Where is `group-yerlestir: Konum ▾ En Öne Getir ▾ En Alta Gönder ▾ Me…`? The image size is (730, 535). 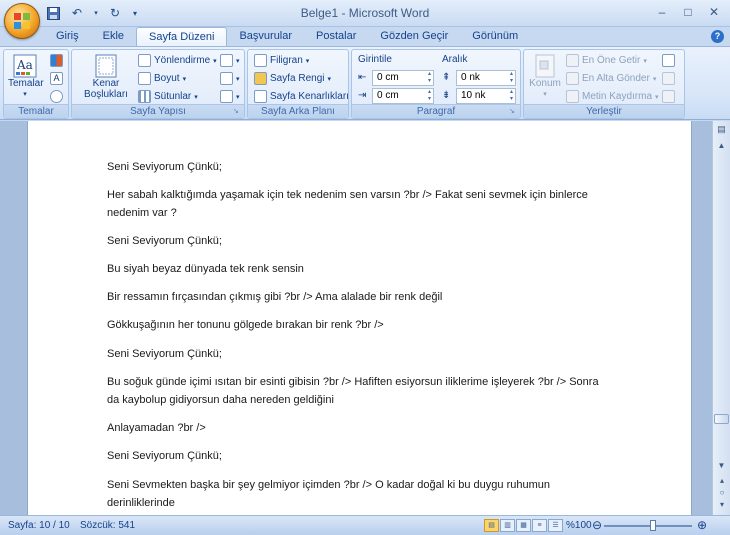
group-yerlestir: Konum ▾ En Öne Getir ▾ En Alta Gönder ▾ Me… is located at coordinates (604, 84).